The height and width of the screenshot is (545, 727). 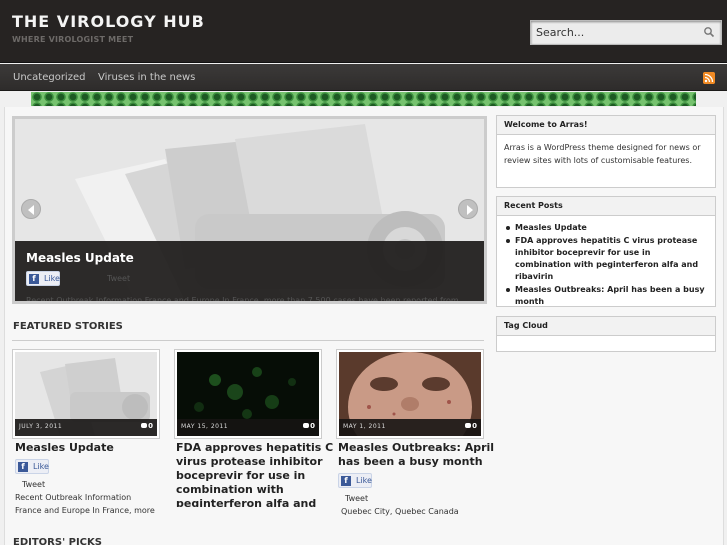 What do you see at coordinates (108, 21) in the screenshot?
I see `site-title: THE VIROLOGY HUB` at bounding box center [108, 21].